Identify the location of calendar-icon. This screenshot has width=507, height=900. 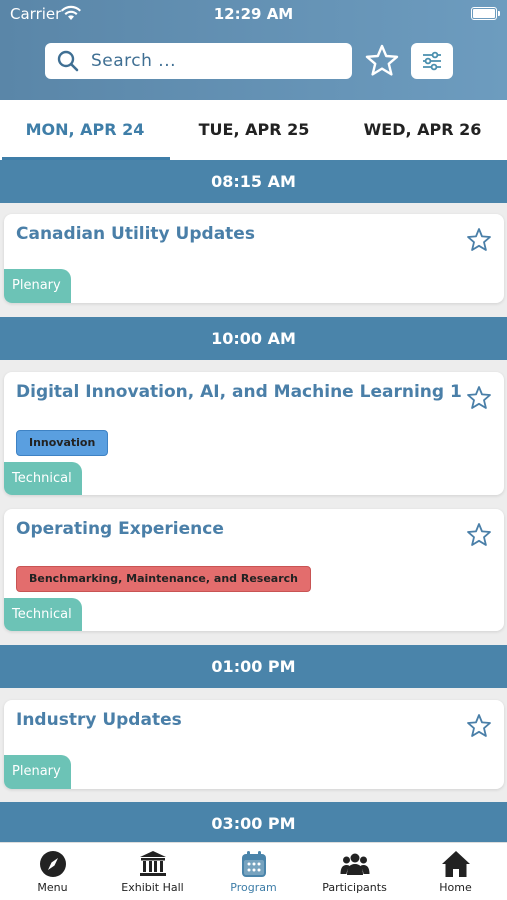
(254, 864).